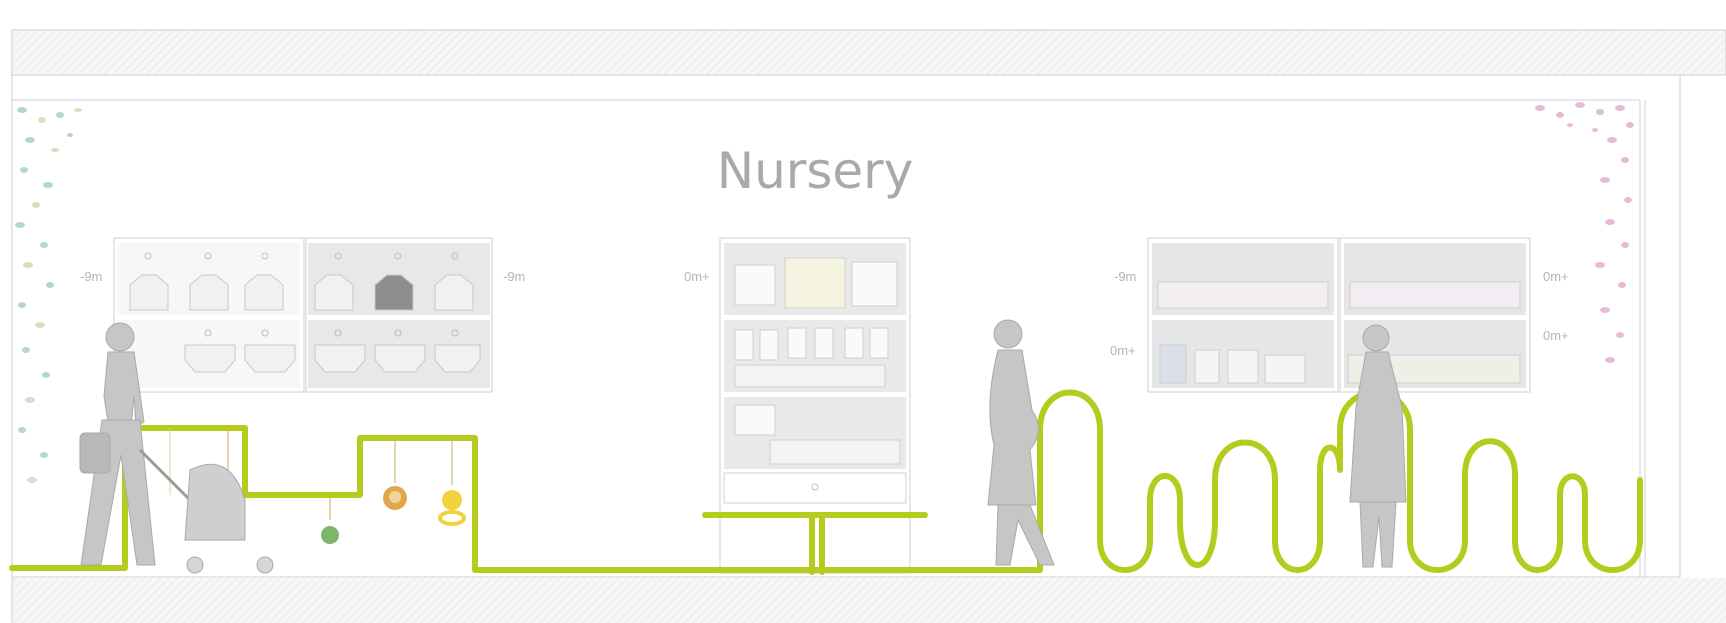 The height and width of the screenshot is (623, 1726). I want to click on size-label-right-unit-top: -9m, so click(1125, 276).